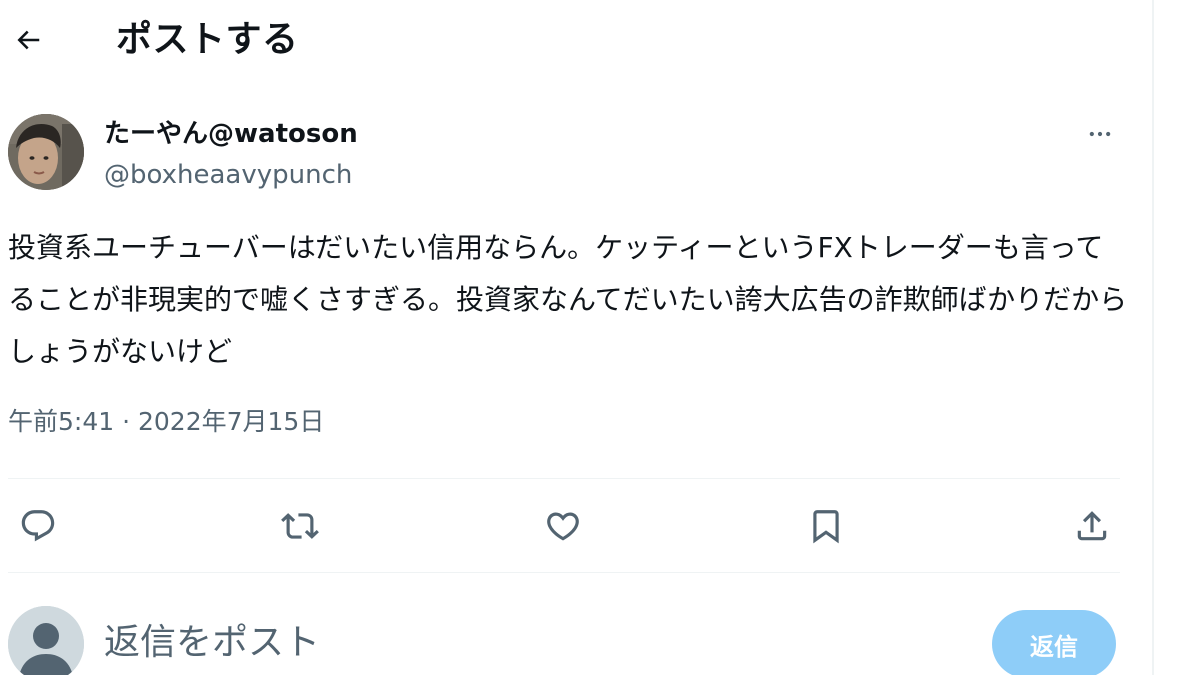 The image size is (1200, 675). I want to click on current-user-avatar, so click(46, 640).